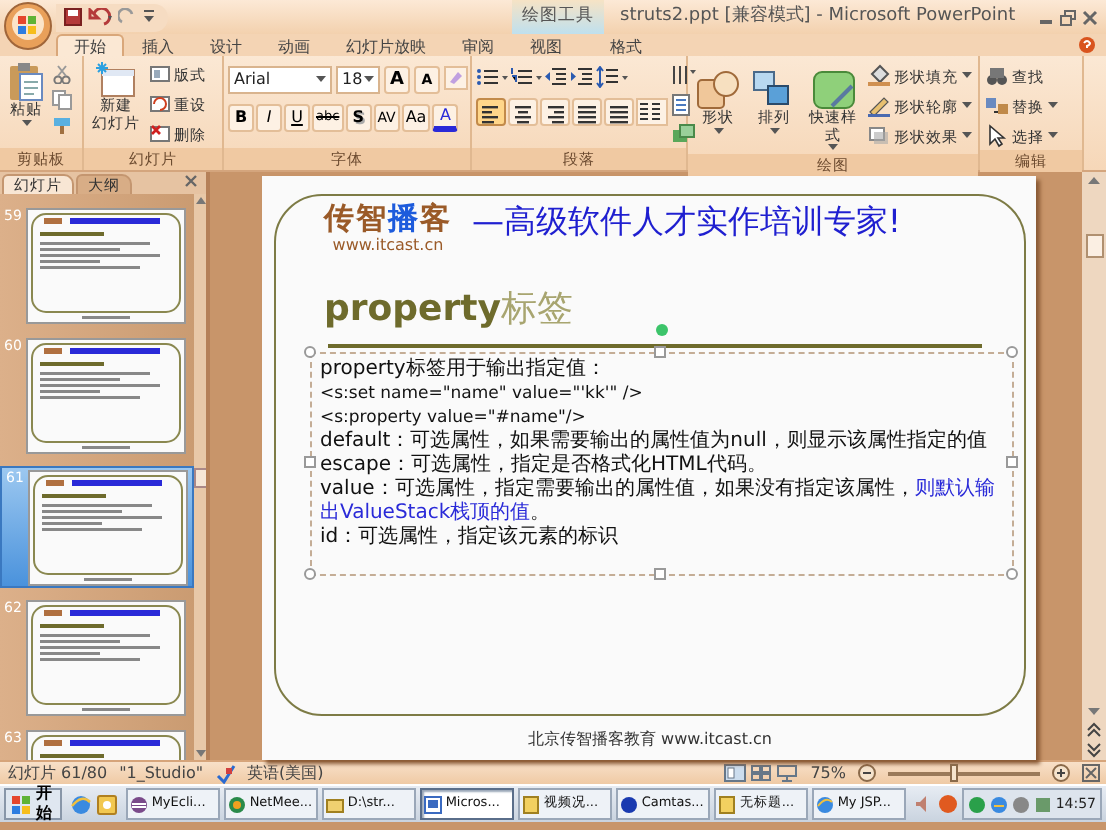 The height and width of the screenshot is (830, 1106). What do you see at coordinates (58, 773) in the screenshot?
I see `slide-count: 幻灯片 61/80` at bounding box center [58, 773].